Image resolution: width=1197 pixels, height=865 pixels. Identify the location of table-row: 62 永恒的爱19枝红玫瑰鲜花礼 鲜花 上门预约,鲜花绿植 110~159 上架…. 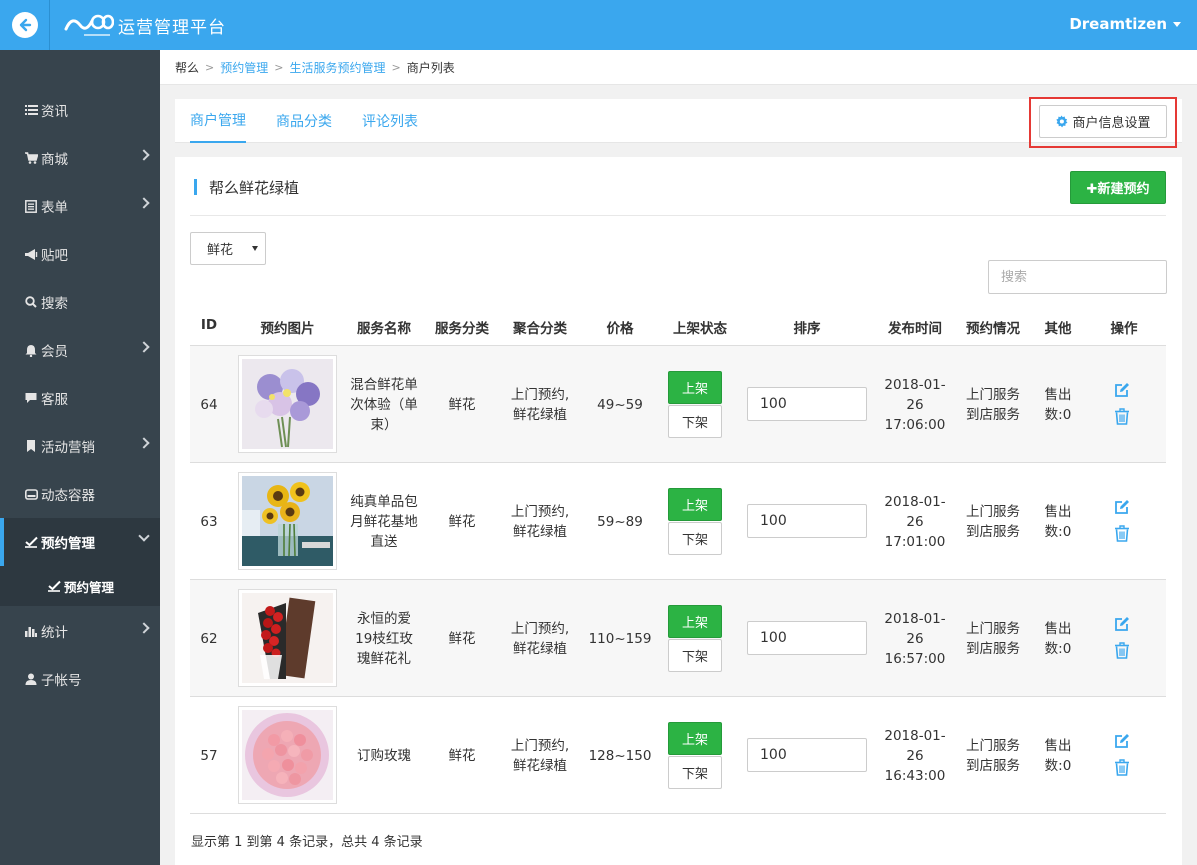
(678, 638).